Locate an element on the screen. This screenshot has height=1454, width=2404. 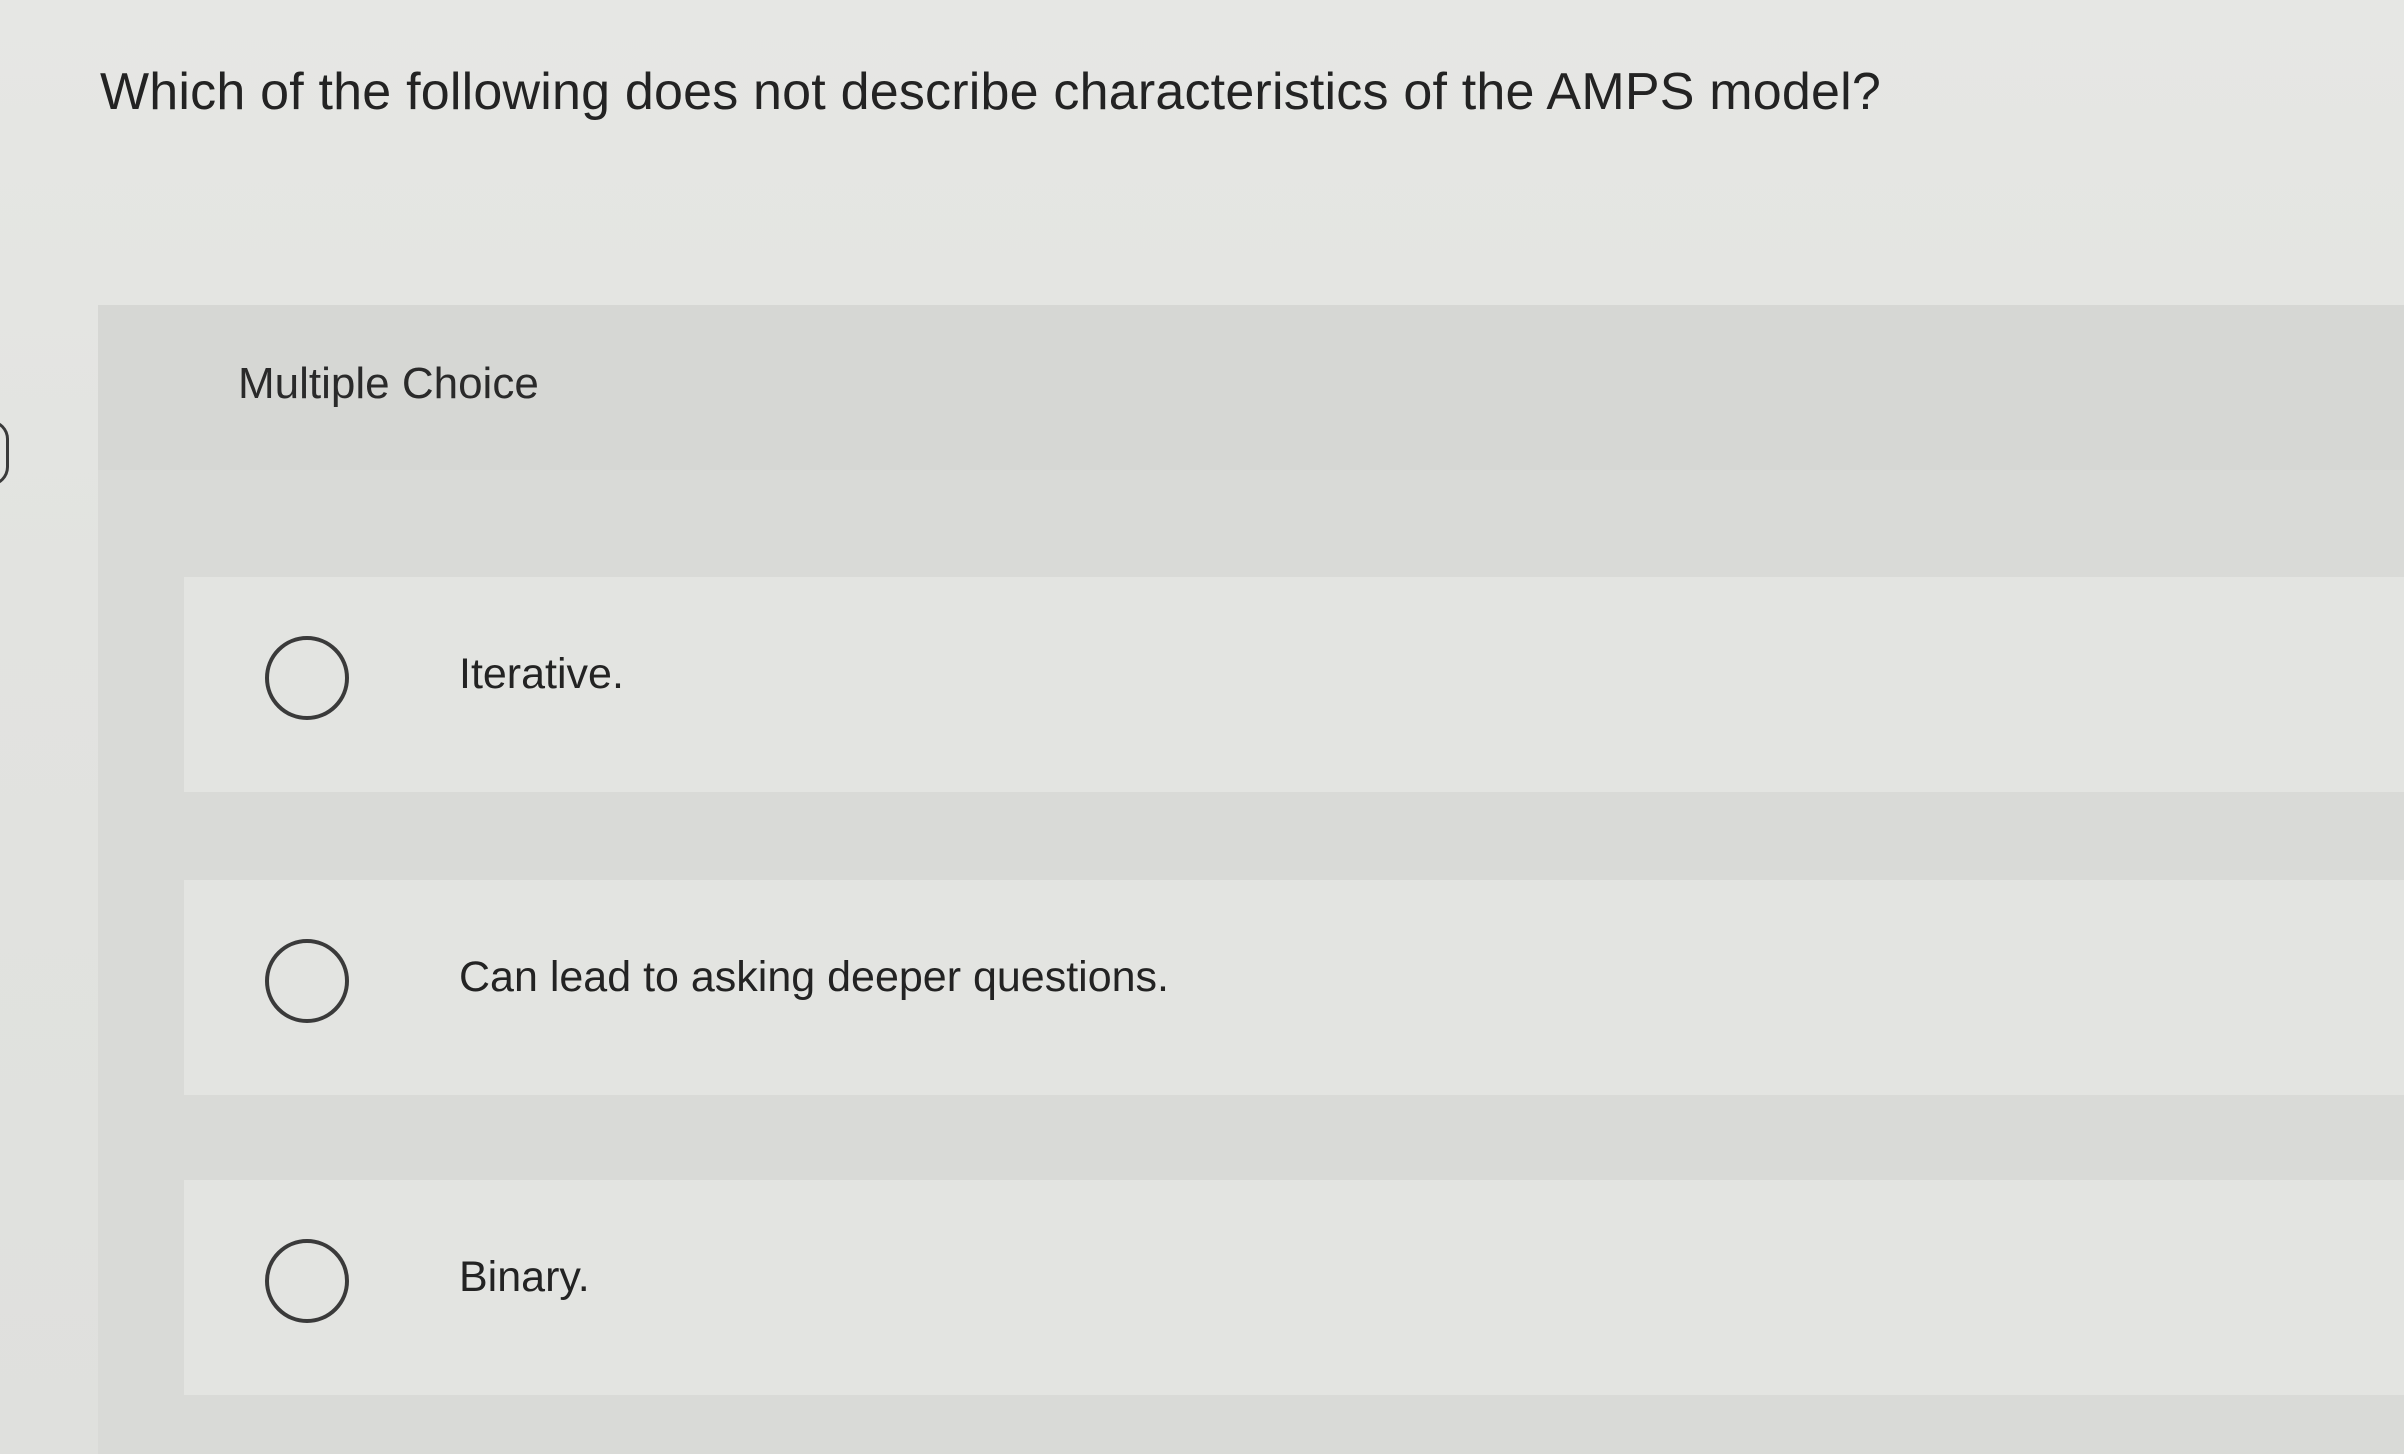
option-row-binary: Binary. is located at coordinates (1294, 1287).